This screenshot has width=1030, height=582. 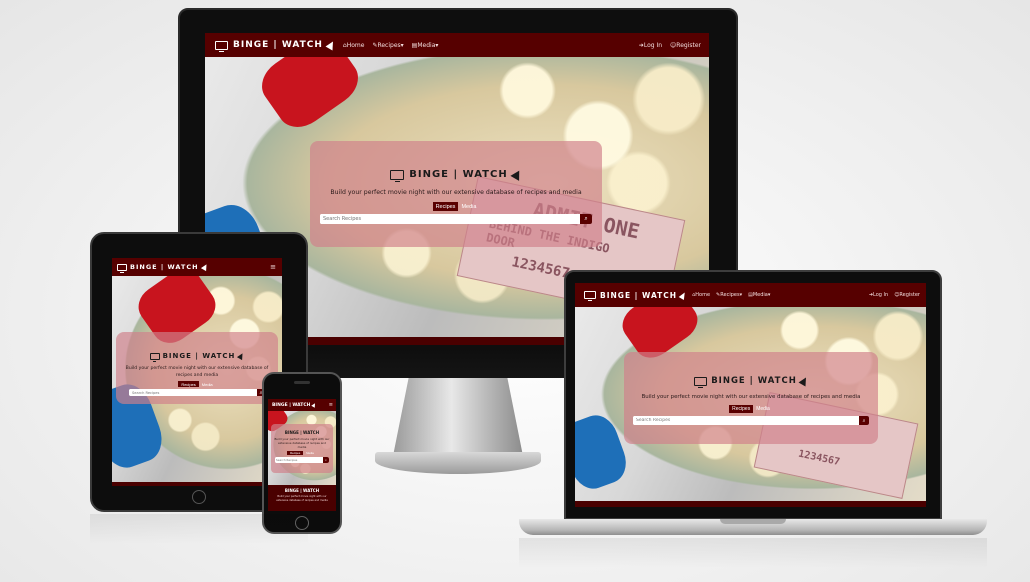 I want to click on tablet-navbar: BINGE | WATCH ≡, so click(x=197, y=267).